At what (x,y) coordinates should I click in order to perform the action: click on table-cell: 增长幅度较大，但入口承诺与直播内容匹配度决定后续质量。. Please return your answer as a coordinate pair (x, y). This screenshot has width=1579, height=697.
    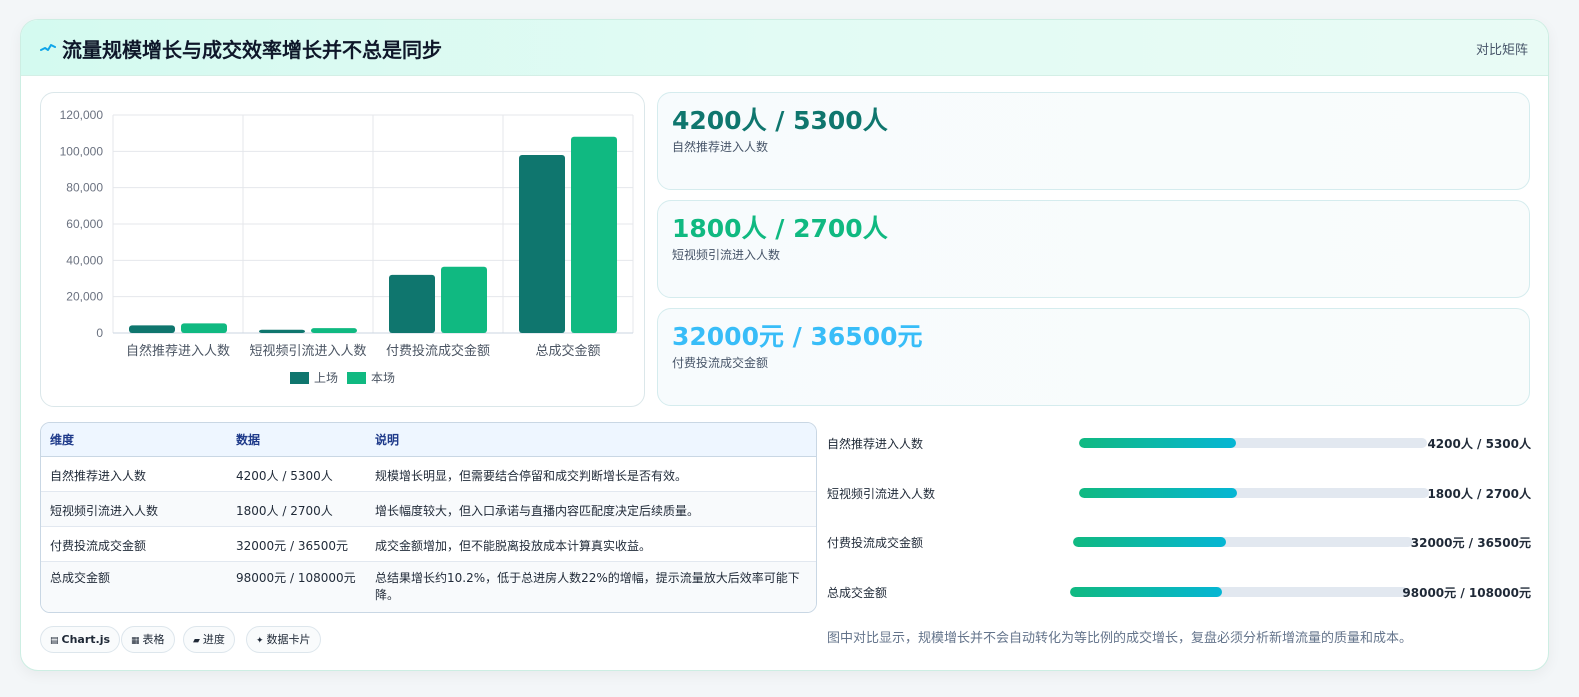
    Looking at the image, I should click on (591, 509).